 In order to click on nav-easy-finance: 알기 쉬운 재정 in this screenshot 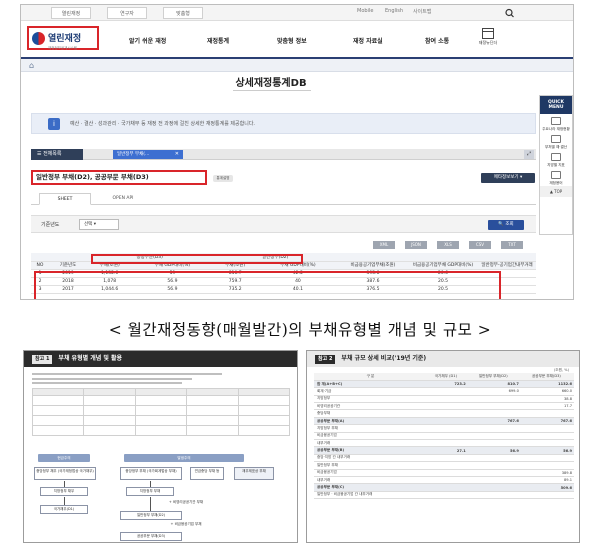, I will do `click(147, 40)`.